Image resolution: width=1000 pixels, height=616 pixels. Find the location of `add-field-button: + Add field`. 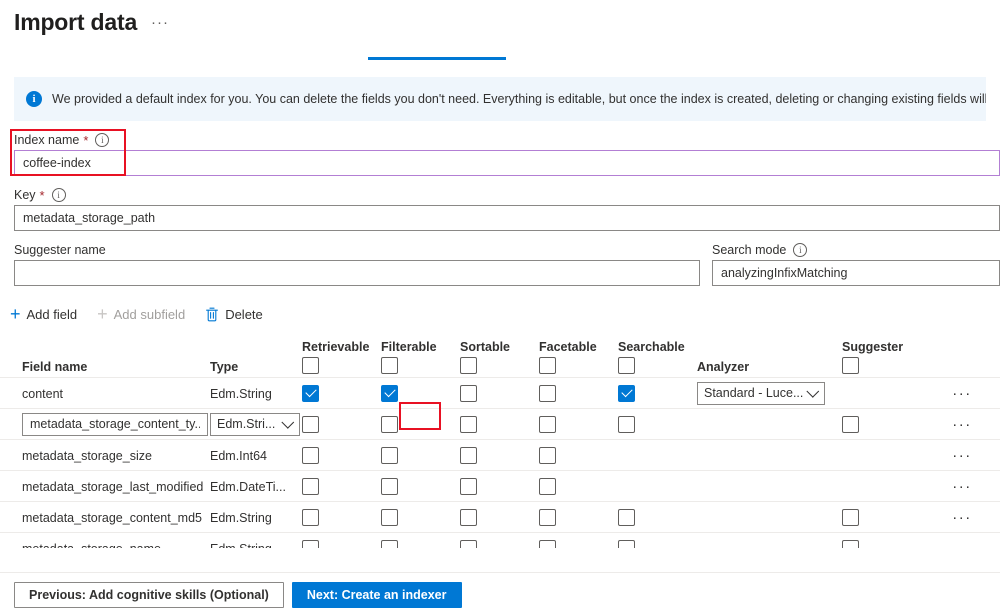

add-field-button: + Add field is located at coordinates (43, 314).